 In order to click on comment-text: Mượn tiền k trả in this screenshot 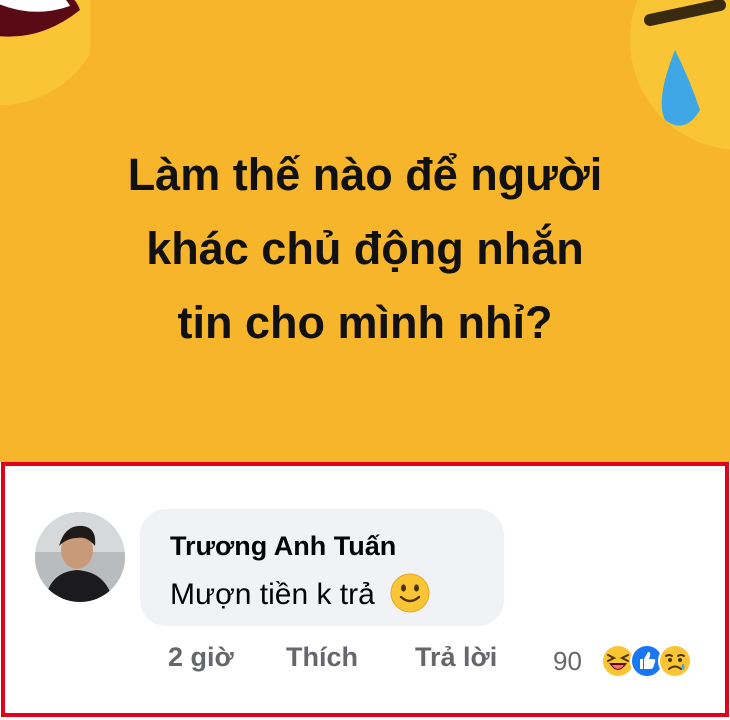, I will do `click(272, 594)`.